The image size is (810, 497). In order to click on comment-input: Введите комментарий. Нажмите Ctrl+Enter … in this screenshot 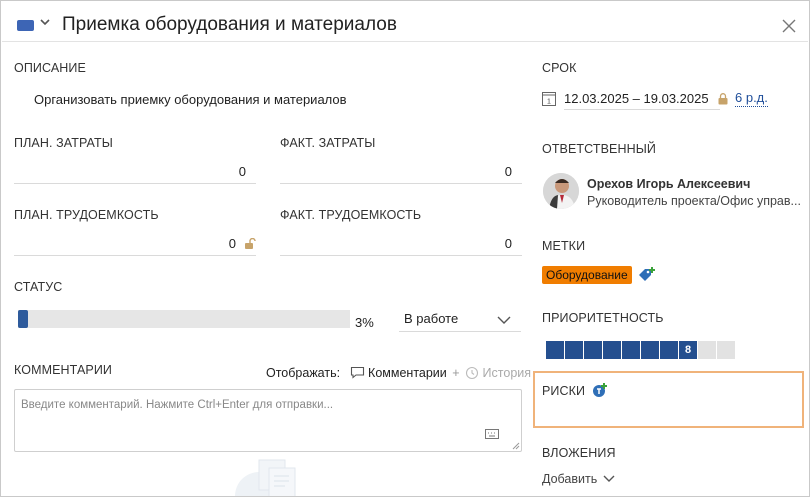, I will do `click(268, 420)`.